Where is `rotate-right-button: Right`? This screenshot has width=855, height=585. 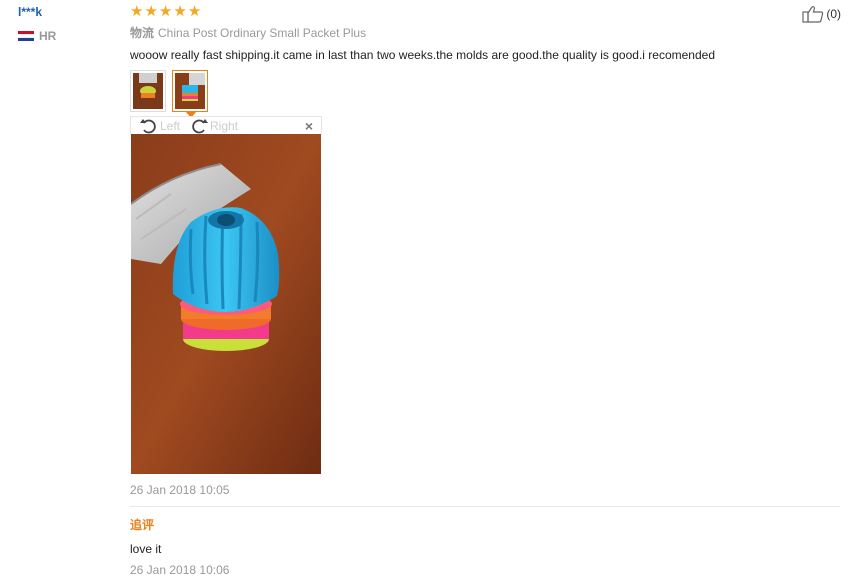
rotate-right-button: Right is located at coordinates (213, 126).